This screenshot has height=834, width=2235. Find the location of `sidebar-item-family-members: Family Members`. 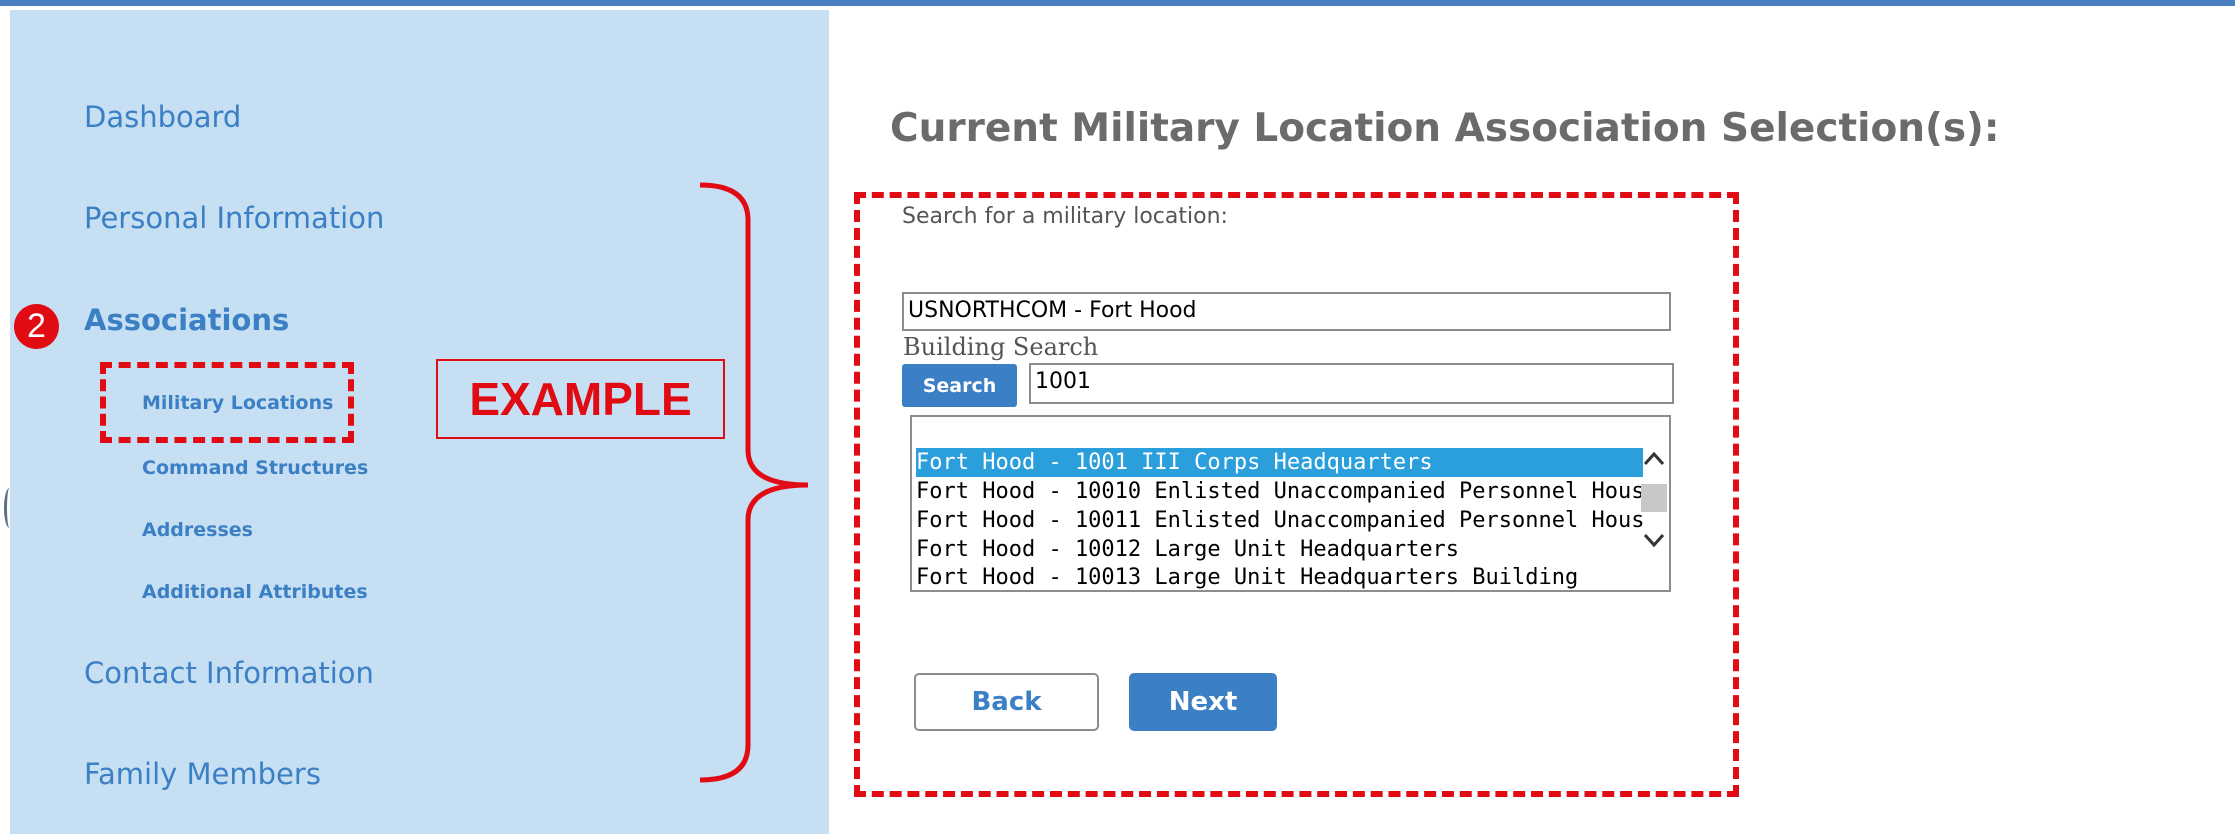

sidebar-item-family-members: Family Members is located at coordinates (202, 774).